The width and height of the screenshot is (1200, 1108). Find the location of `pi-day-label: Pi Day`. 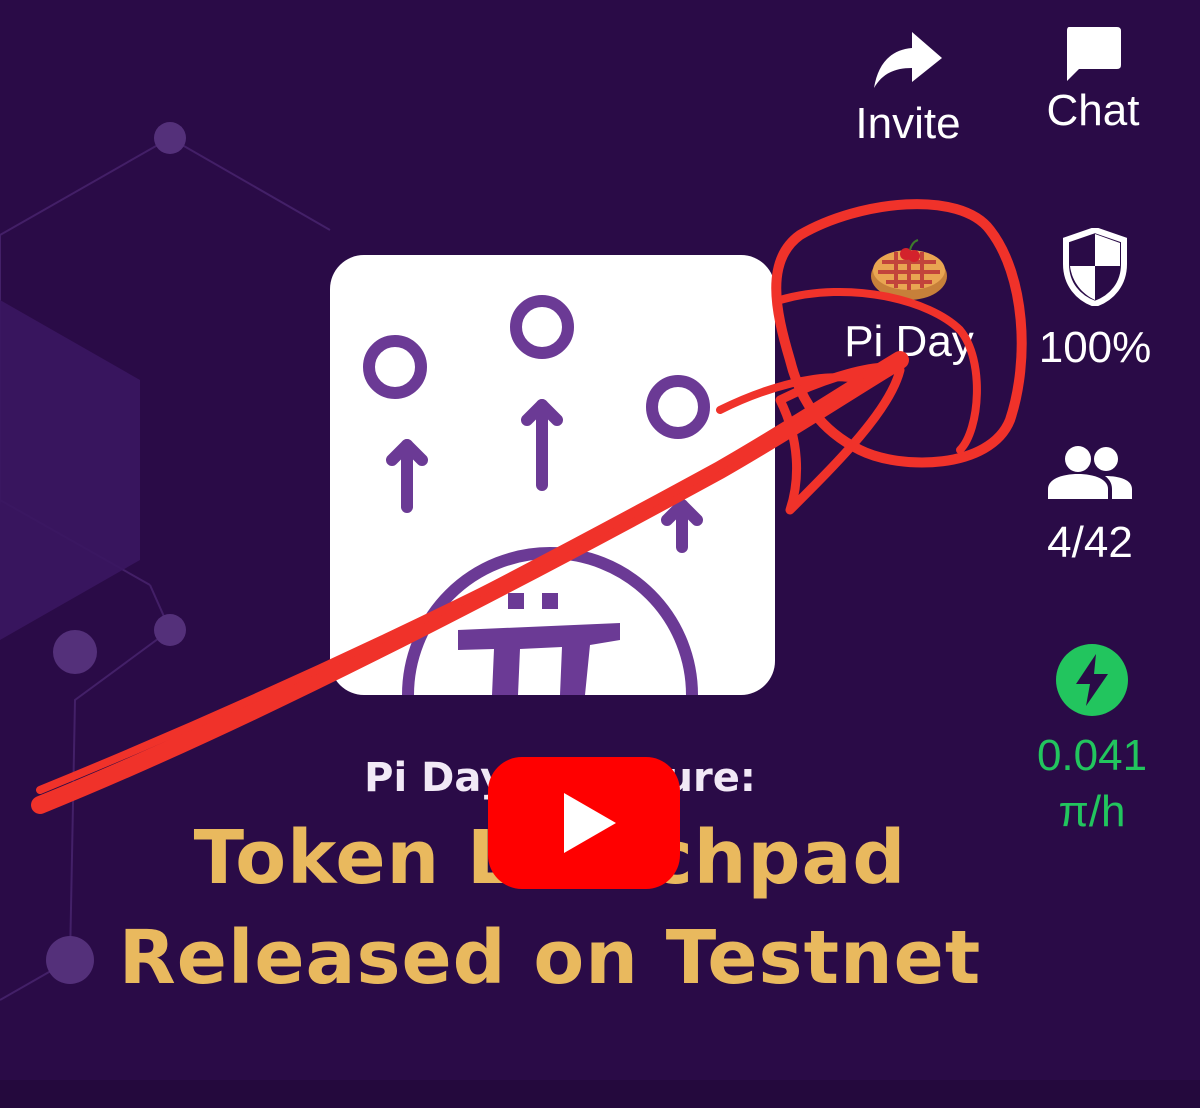

pi-day-label: Pi Day is located at coordinates (909, 341).